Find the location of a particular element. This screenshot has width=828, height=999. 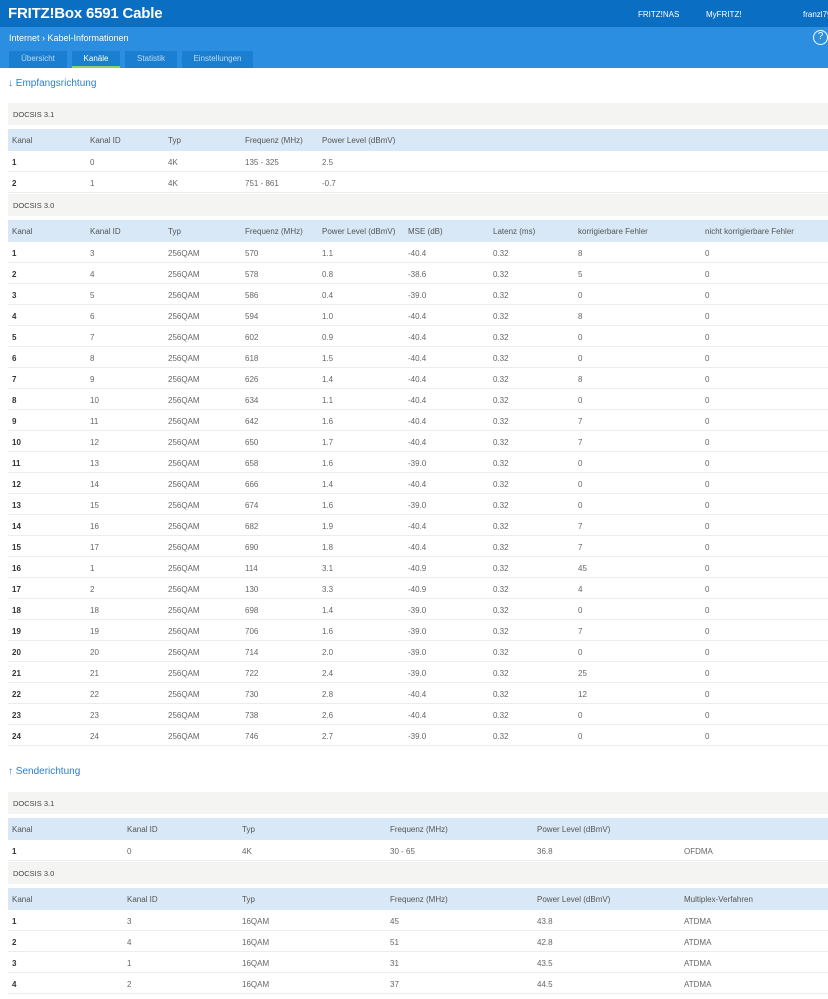

table-cell: 22 is located at coordinates (16, 694).